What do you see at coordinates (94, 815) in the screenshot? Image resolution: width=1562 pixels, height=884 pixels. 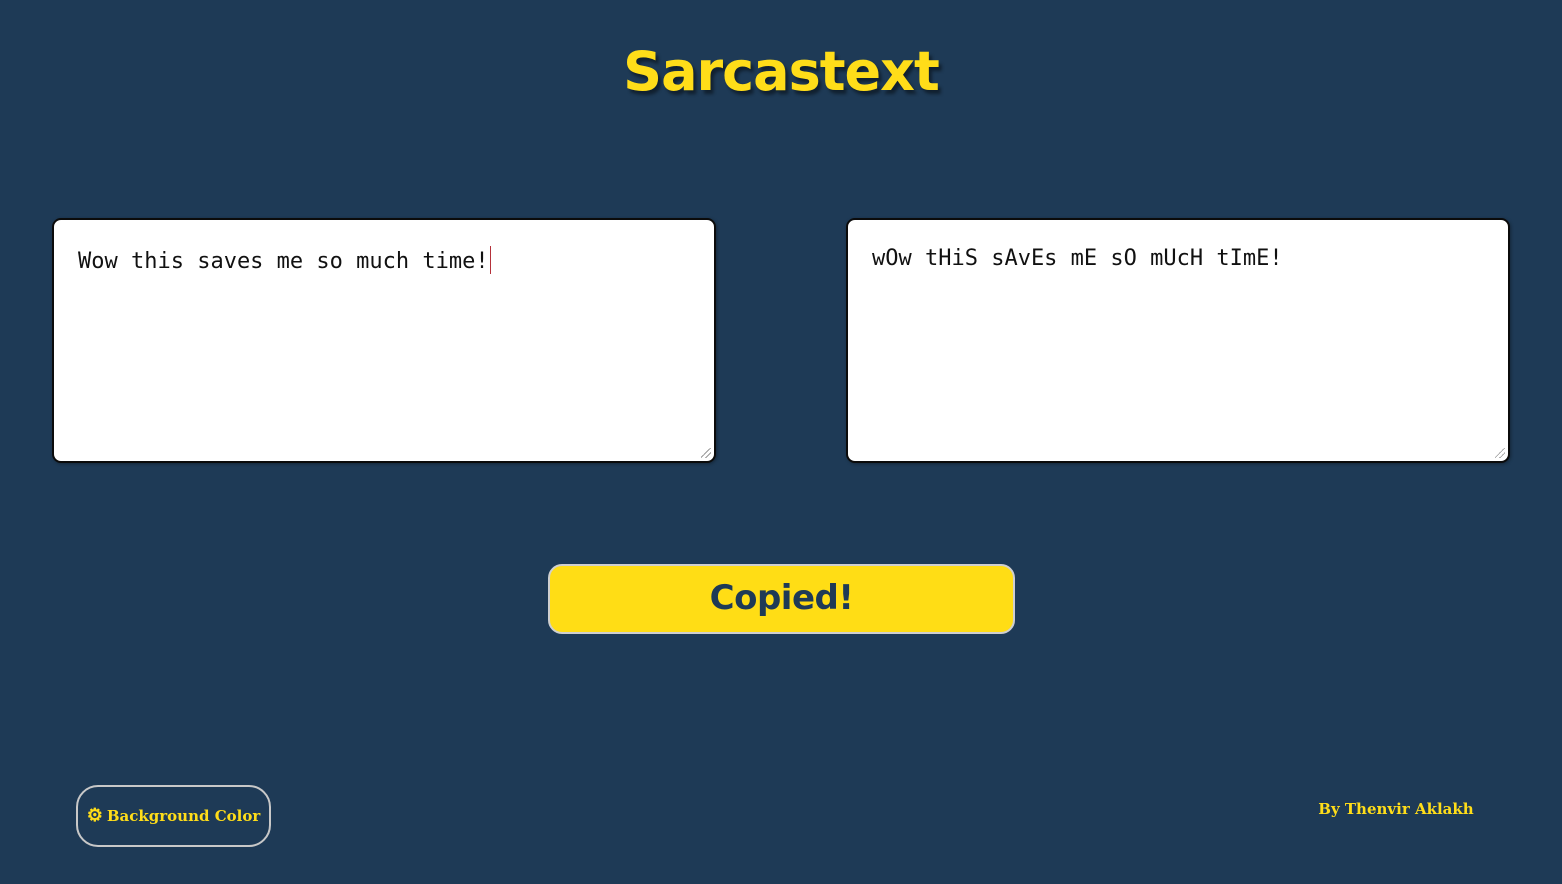 I see `gear-icon: ⚙` at bounding box center [94, 815].